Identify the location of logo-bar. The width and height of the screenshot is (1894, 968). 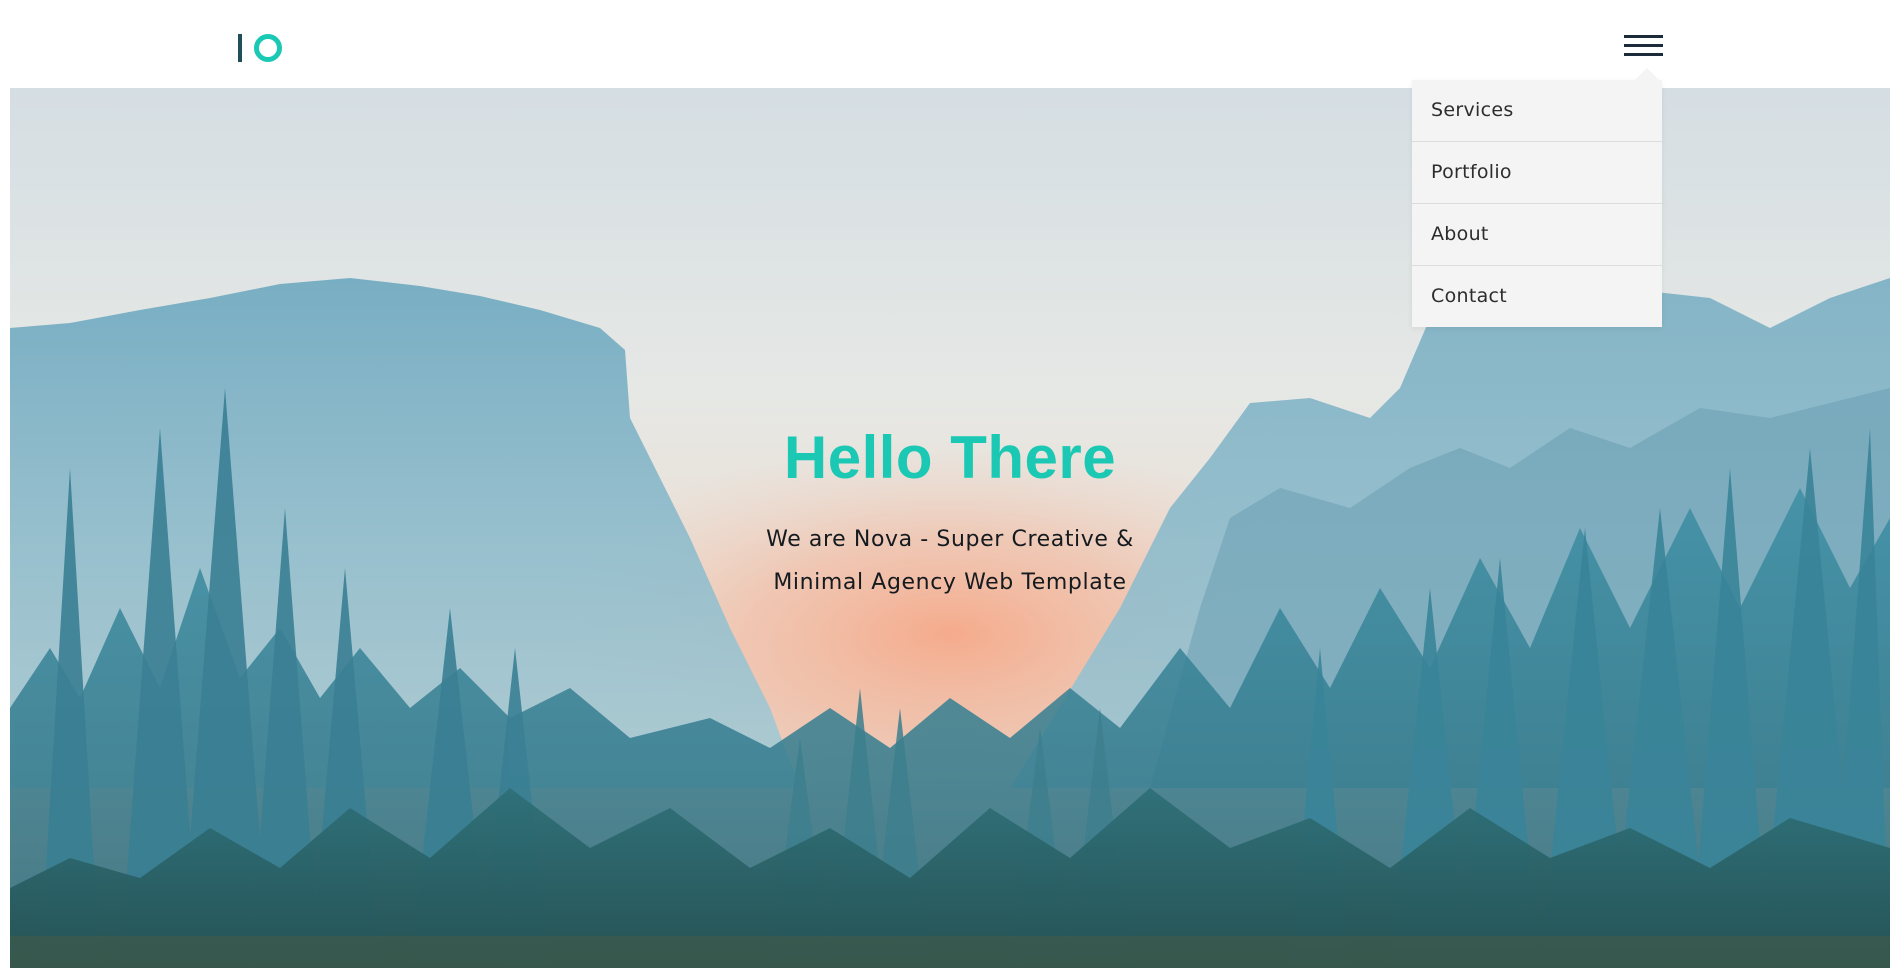
(240, 48).